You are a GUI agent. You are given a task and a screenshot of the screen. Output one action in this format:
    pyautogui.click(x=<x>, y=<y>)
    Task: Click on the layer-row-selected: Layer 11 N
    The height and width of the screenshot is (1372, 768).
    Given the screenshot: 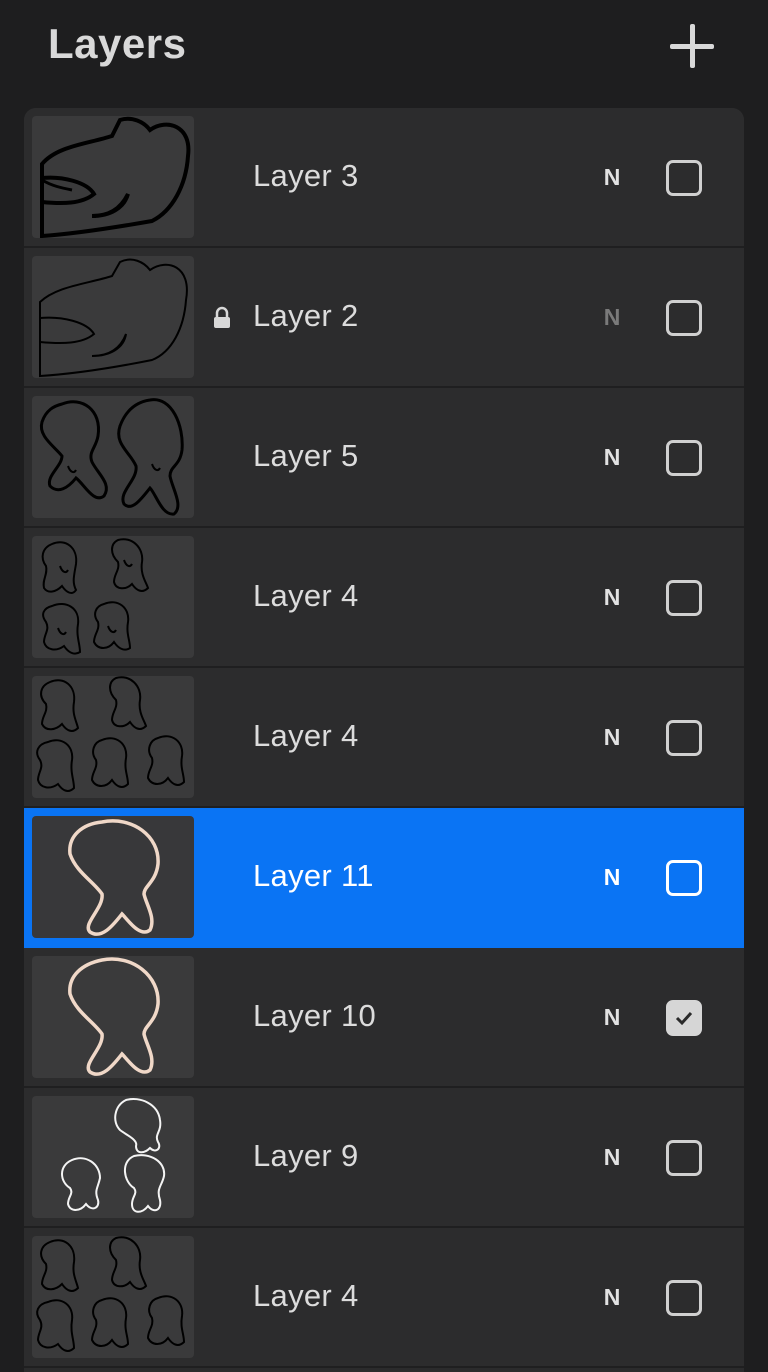 What is the action you would take?
    pyautogui.click(x=384, y=878)
    